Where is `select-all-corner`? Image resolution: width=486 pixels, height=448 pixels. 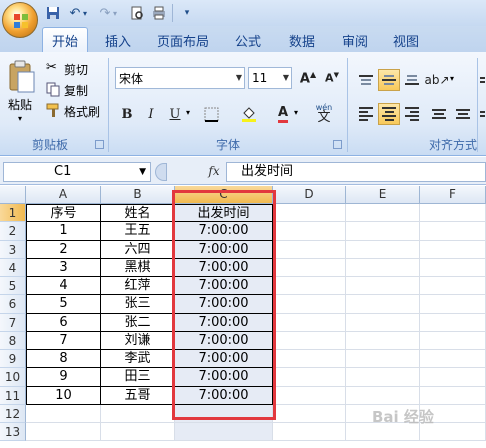 select-all-corner is located at coordinates (13, 195).